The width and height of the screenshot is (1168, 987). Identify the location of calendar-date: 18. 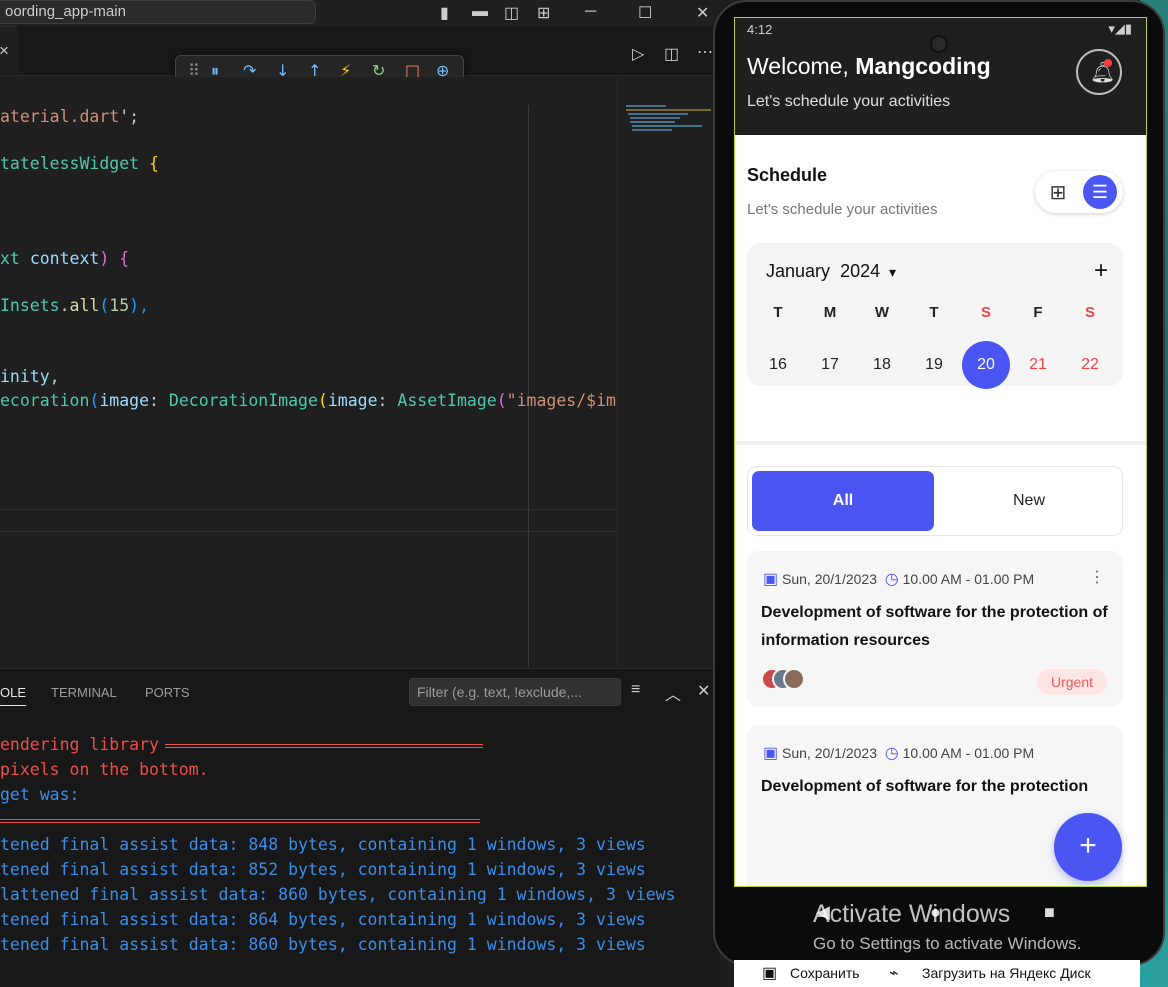
(882, 365).